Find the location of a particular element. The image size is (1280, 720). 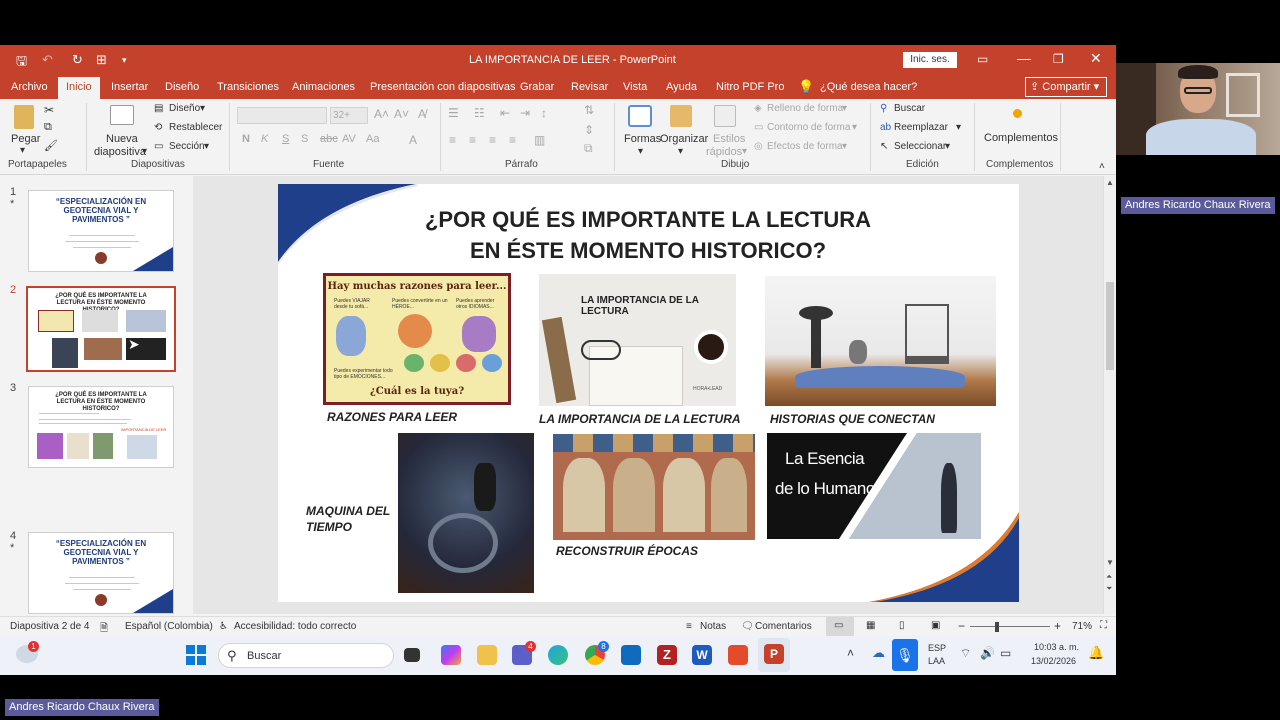

sign-in-button: Inic. ses. is located at coordinates (930, 60).